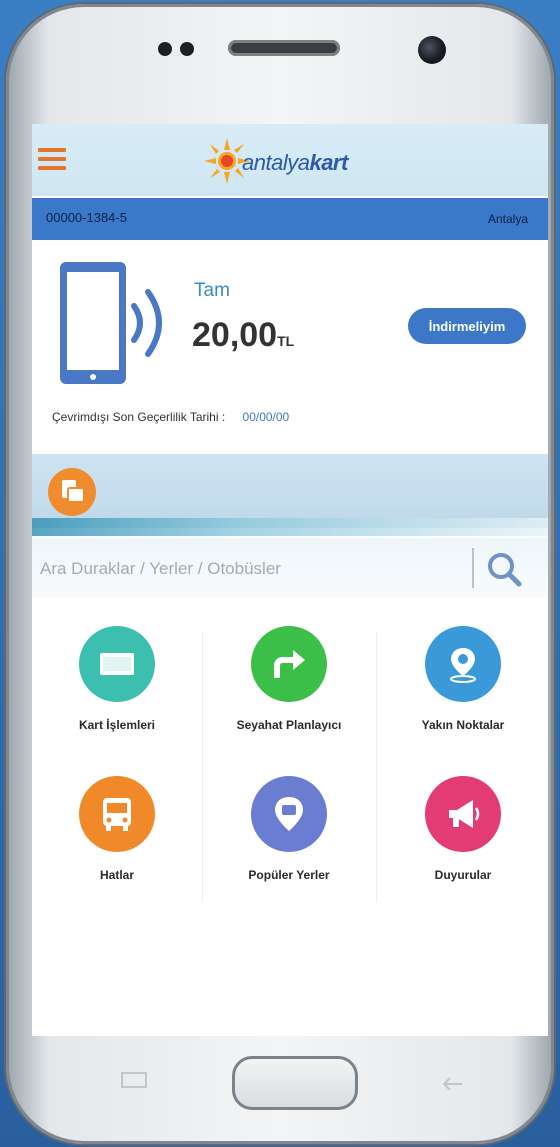 Image resolution: width=560 pixels, height=1147 pixels. Describe the element at coordinates (463, 875) in the screenshot. I see `menu-item-label: Duyurular` at that location.